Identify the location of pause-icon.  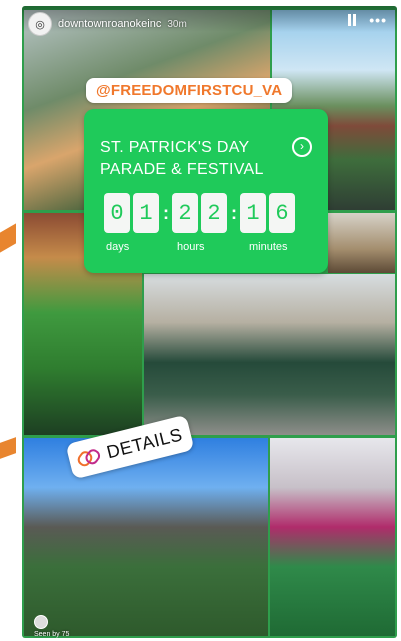
(352, 20).